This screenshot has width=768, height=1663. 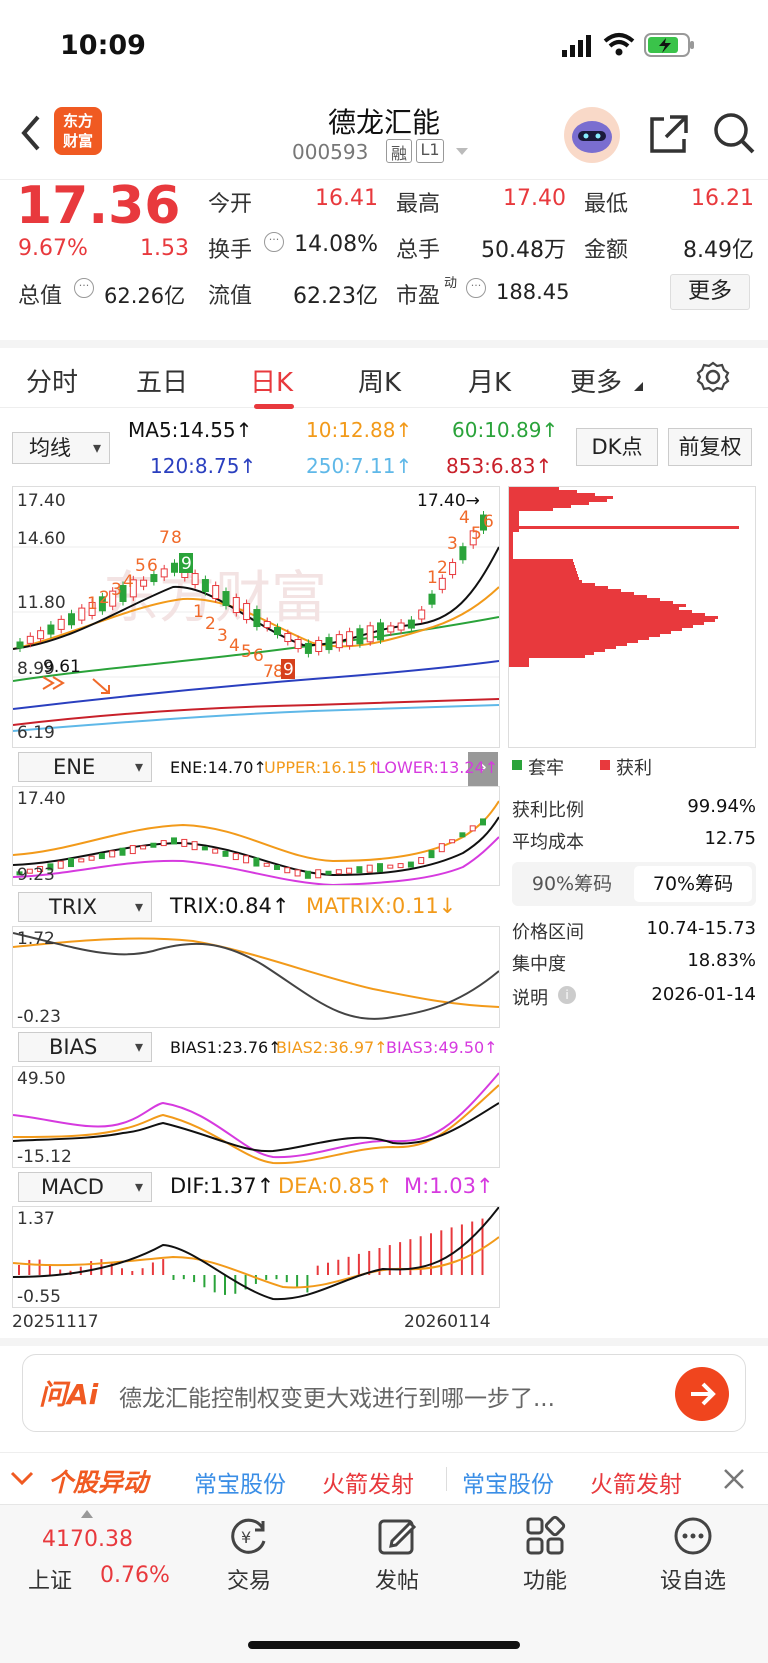 I want to click on range-value: 10.74-15.73, so click(x=701, y=928).